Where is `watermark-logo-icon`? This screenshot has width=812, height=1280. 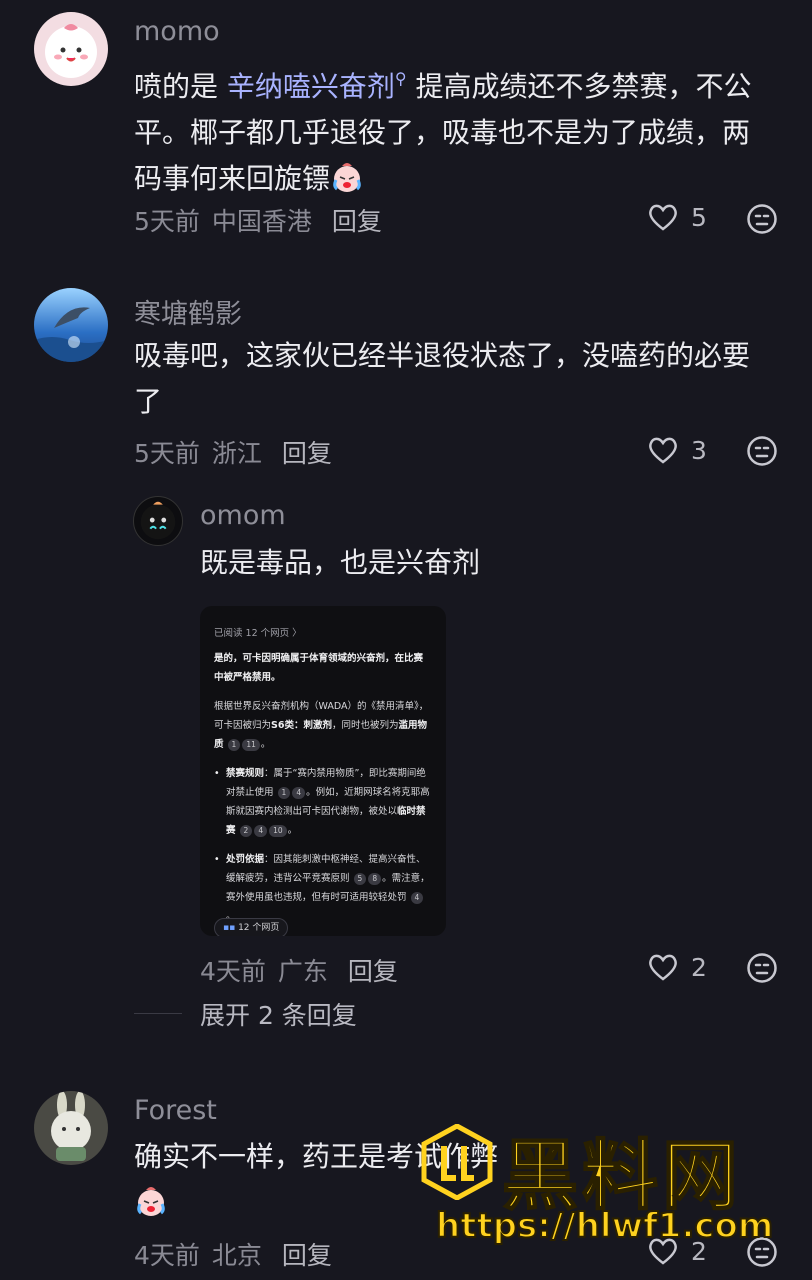 watermark-logo-icon is located at coordinates (457, 1162).